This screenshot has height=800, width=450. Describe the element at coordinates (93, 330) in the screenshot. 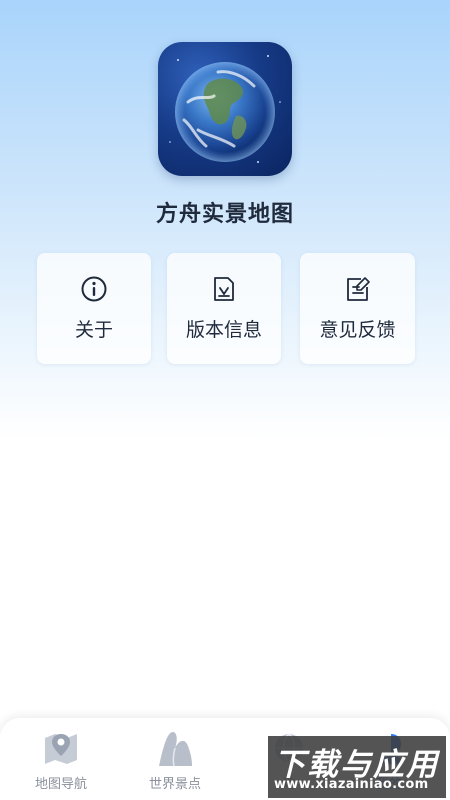

I see `about-label: 关于` at that location.